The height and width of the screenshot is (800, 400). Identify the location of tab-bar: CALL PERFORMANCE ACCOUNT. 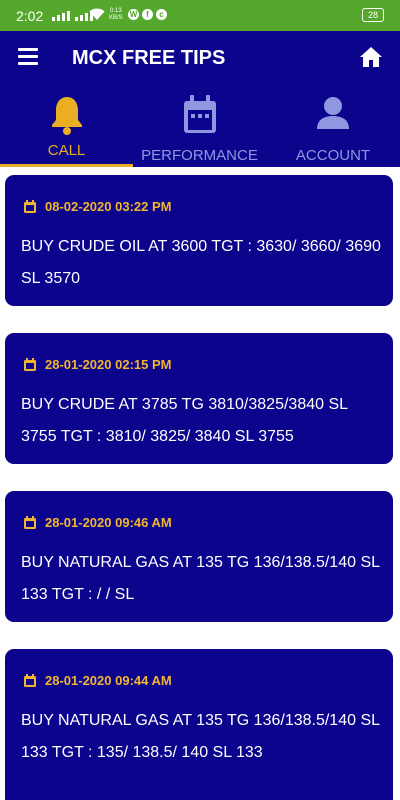
(200, 127).